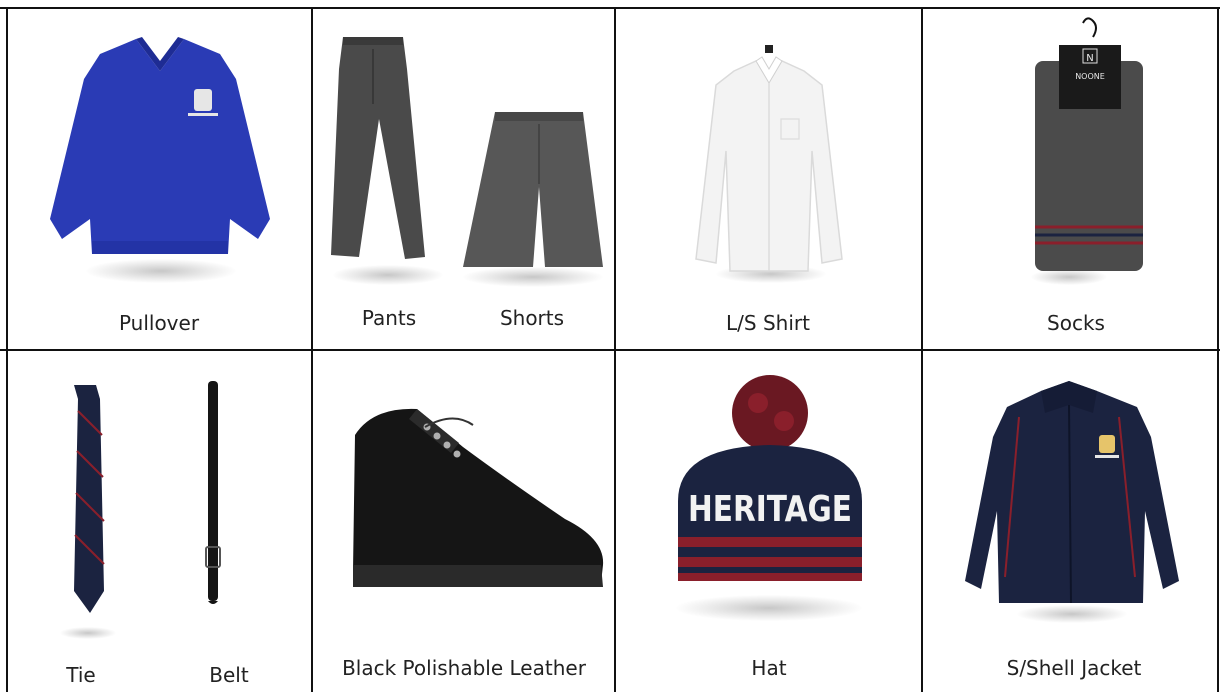 This screenshot has height=692, width=1220. Describe the element at coordinates (533, 189) in the screenshot. I see `shorts-image` at that location.